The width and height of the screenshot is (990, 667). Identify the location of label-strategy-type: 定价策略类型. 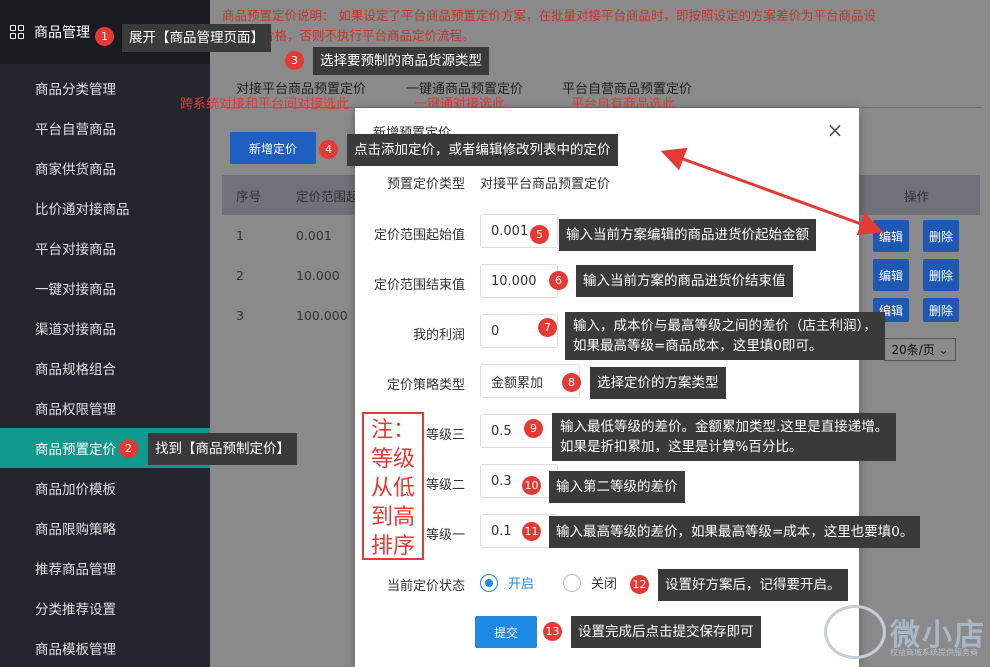
(425, 385).